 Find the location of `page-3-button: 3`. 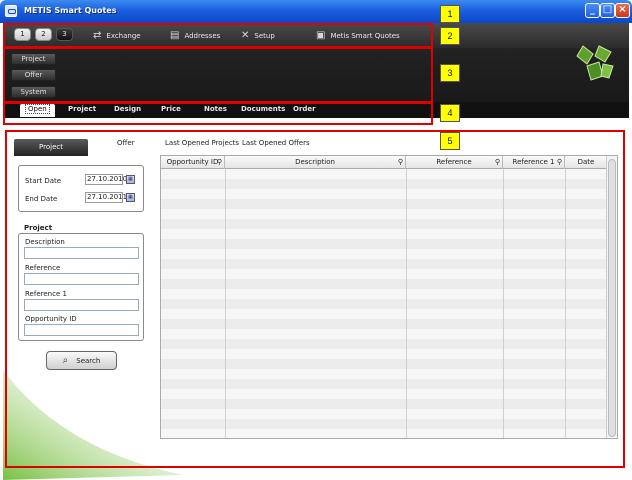

page-3-button: 3 is located at coordinates (64, 34).